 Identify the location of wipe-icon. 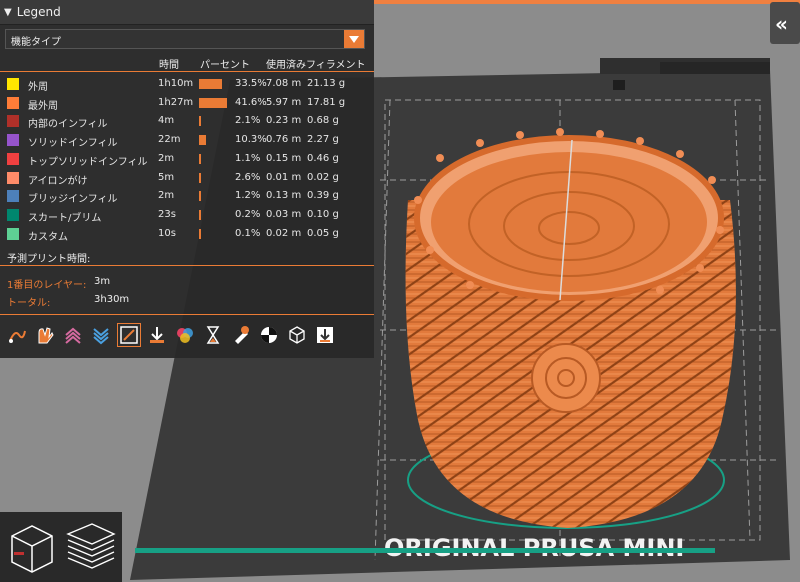
(45, 335).